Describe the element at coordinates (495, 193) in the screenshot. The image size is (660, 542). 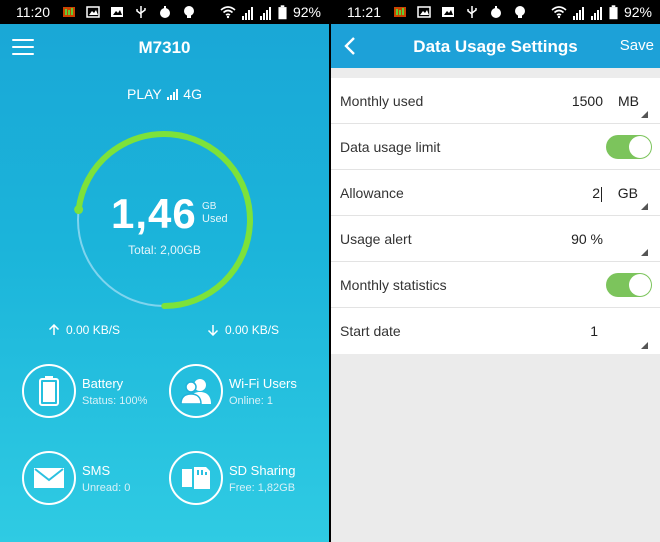
I see `allowance-row: Allowance 2 GB` at that location.